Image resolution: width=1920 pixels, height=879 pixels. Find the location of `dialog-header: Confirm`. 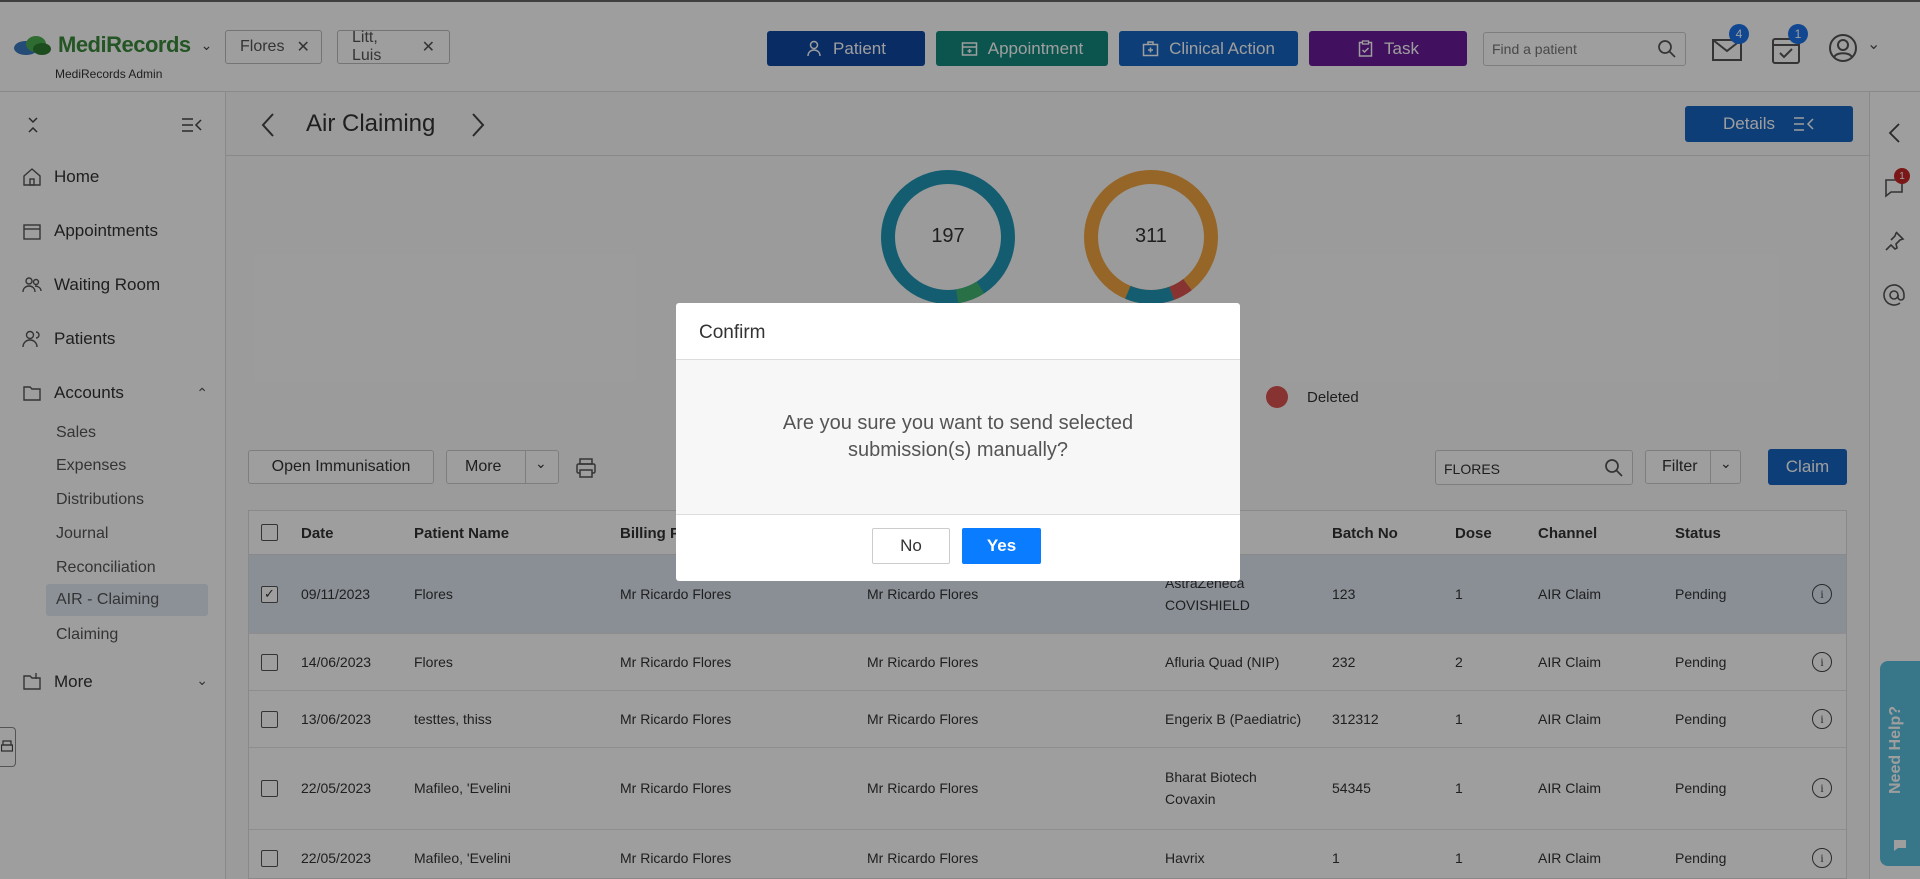

dialog-header: Confirm is located at coordinates (958, 331).